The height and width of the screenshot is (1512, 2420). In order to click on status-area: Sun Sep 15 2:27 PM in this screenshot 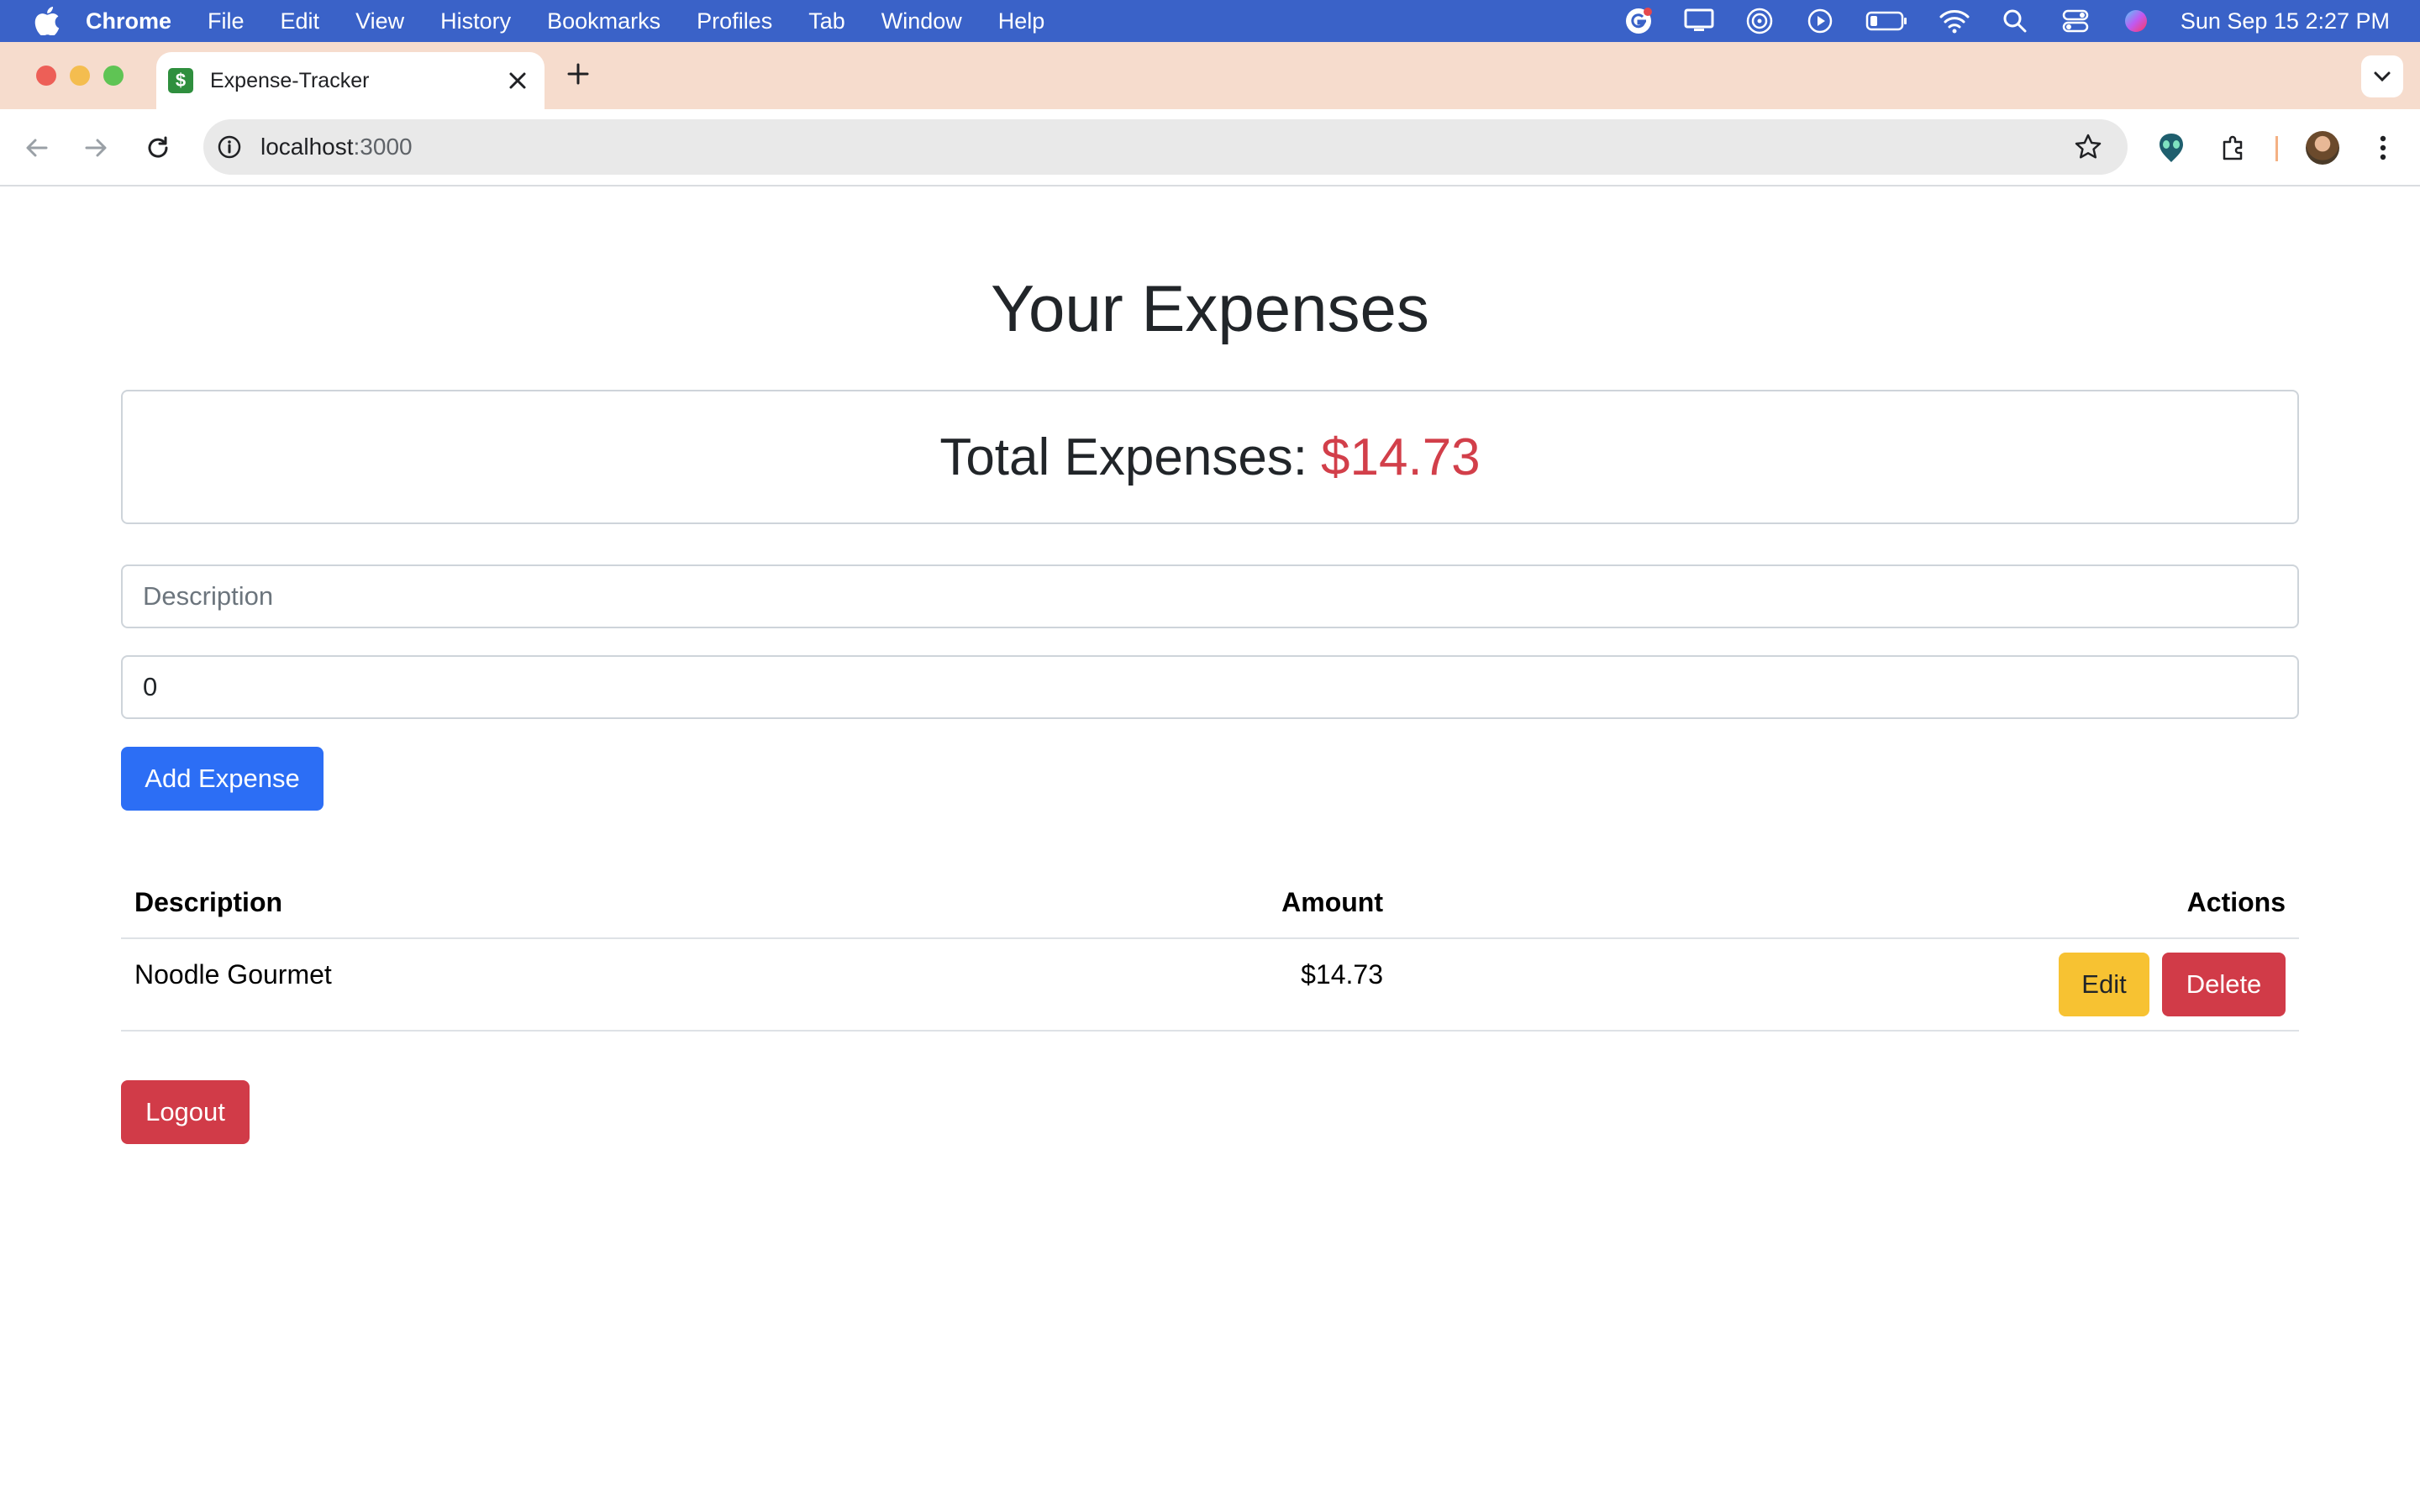, I will do `click(1992, 21)`.